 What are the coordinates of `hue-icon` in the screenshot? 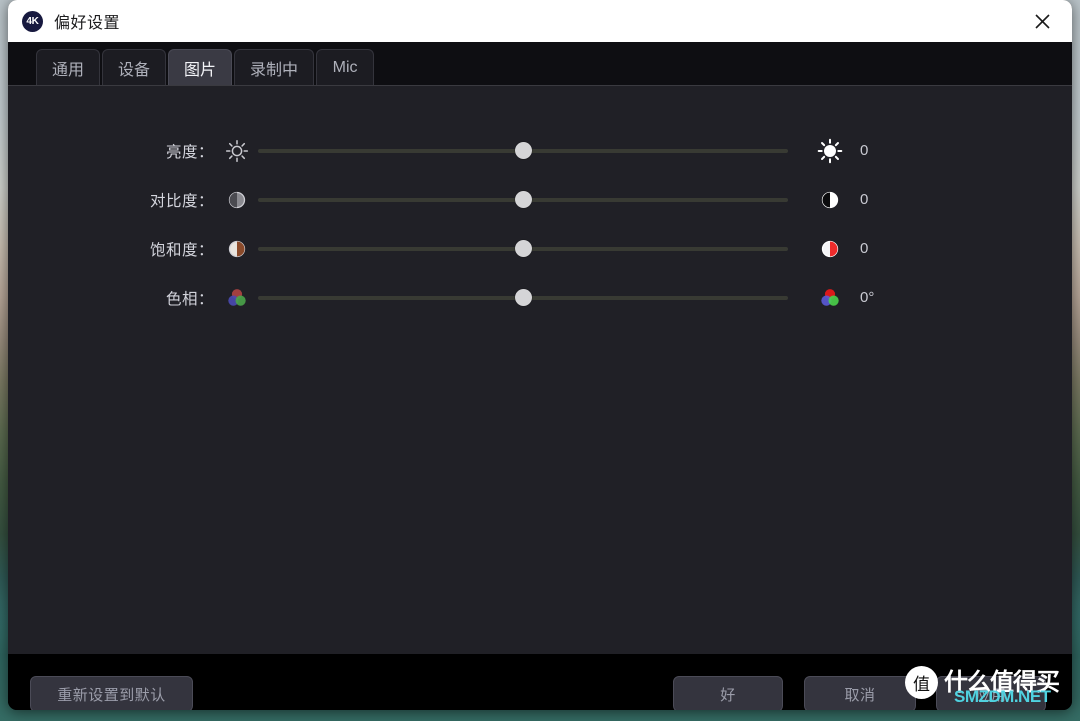 It's located at (237, 297).